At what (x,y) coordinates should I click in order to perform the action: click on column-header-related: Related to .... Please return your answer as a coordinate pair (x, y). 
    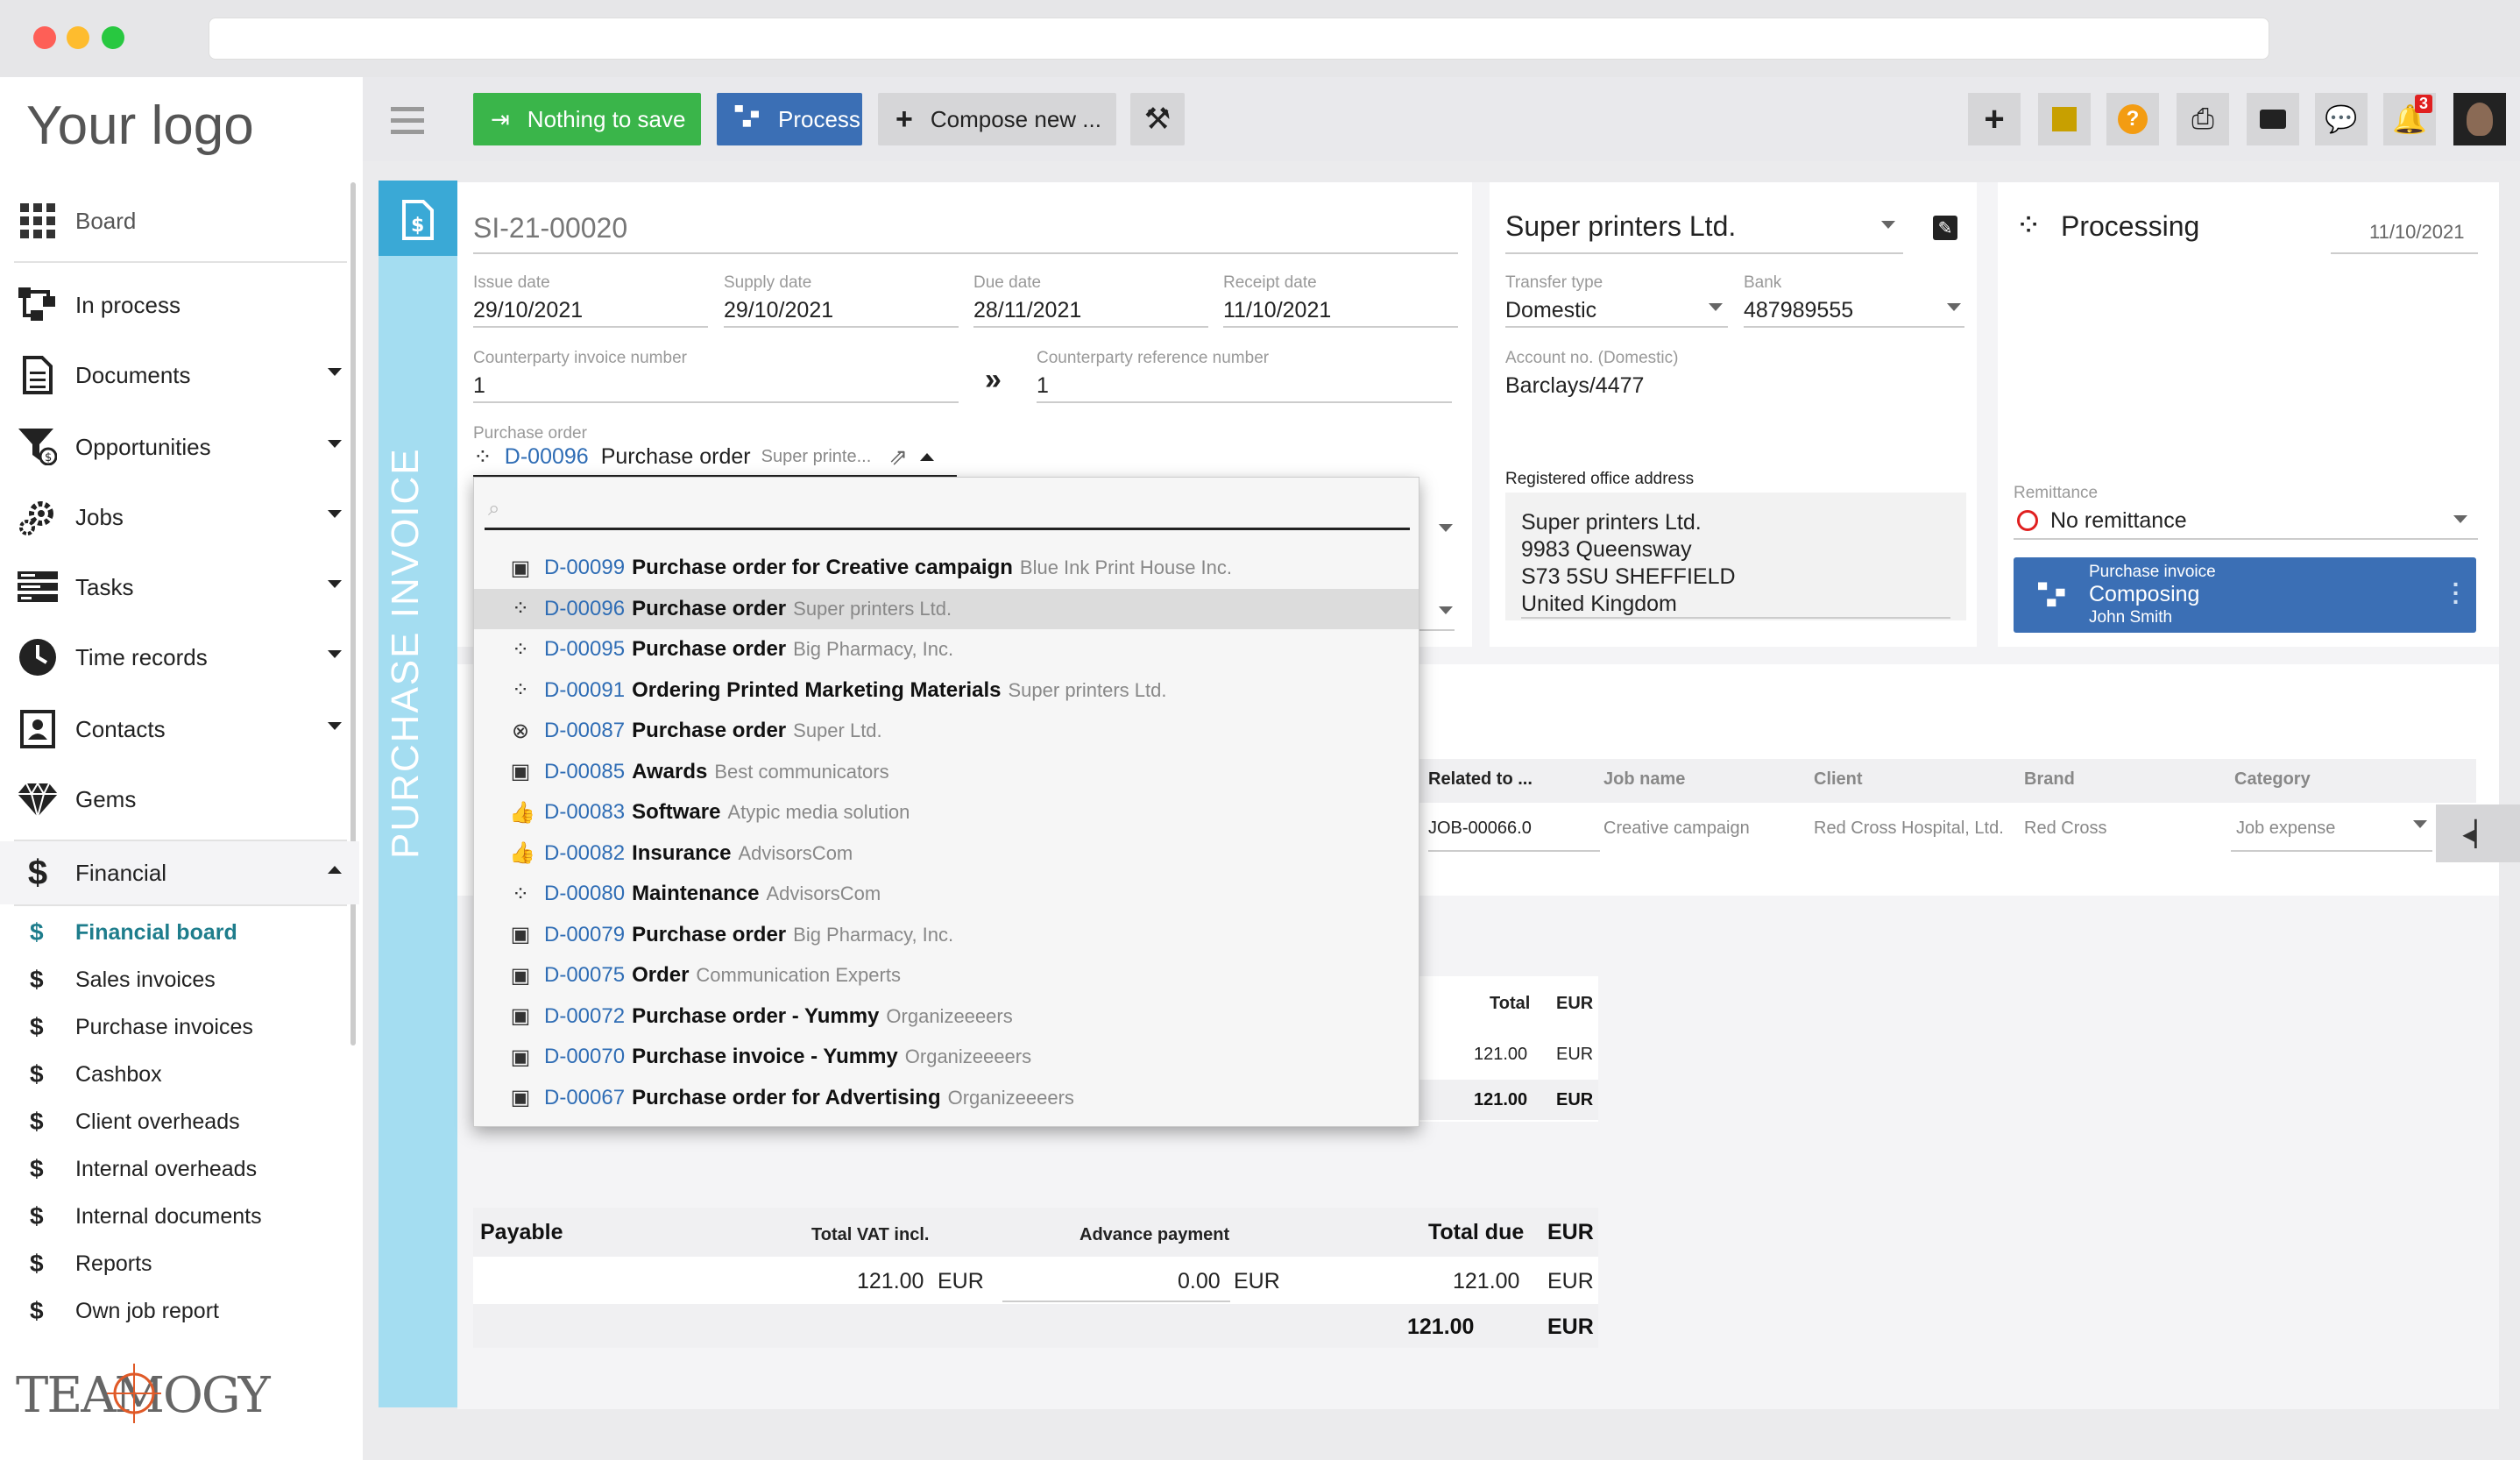
    Looking at the image, I should click on (1480, 779).